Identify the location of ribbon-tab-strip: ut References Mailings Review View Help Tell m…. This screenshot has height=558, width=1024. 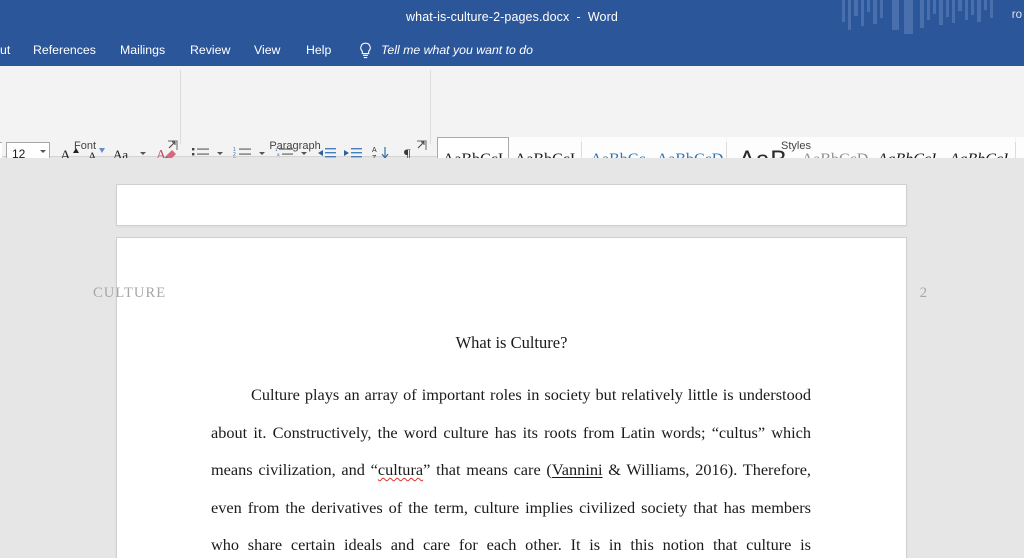
(512, 50).